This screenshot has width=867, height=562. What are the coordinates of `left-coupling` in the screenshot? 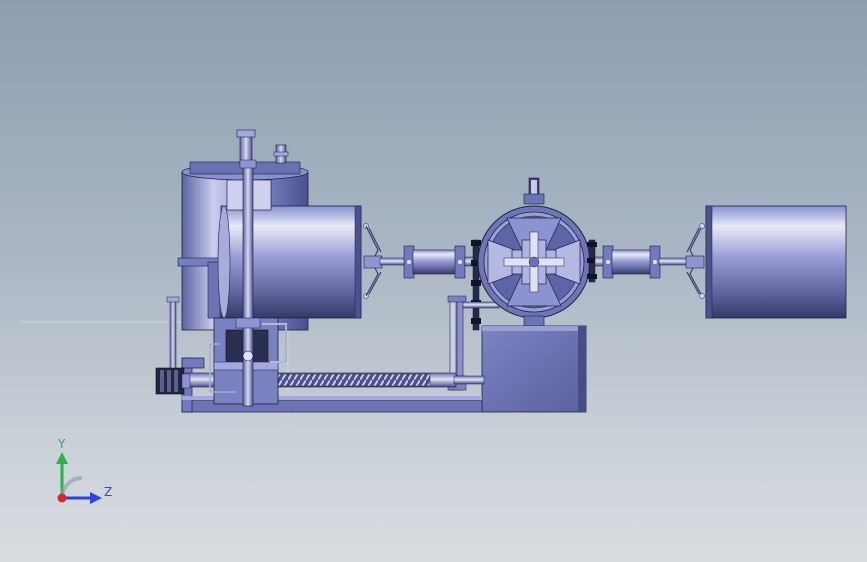 It's located at (440, 262).